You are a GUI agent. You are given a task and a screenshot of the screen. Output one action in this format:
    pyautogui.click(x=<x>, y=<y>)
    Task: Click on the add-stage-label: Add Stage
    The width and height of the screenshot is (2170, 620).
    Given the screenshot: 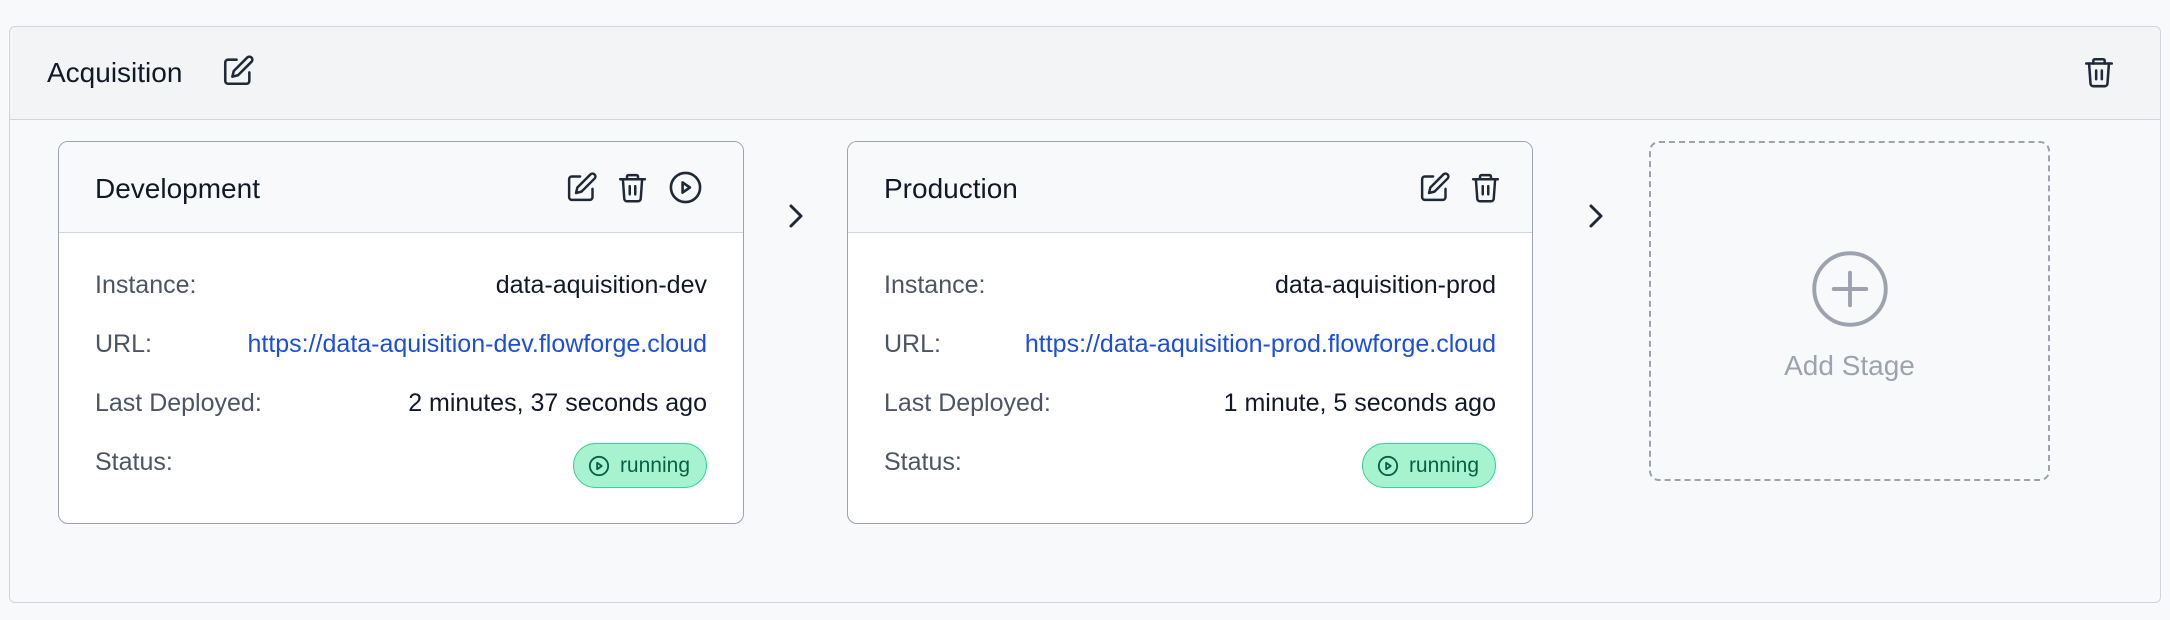 What is the action you would take?
    pyautogui.click(x=1849, y=365)
    